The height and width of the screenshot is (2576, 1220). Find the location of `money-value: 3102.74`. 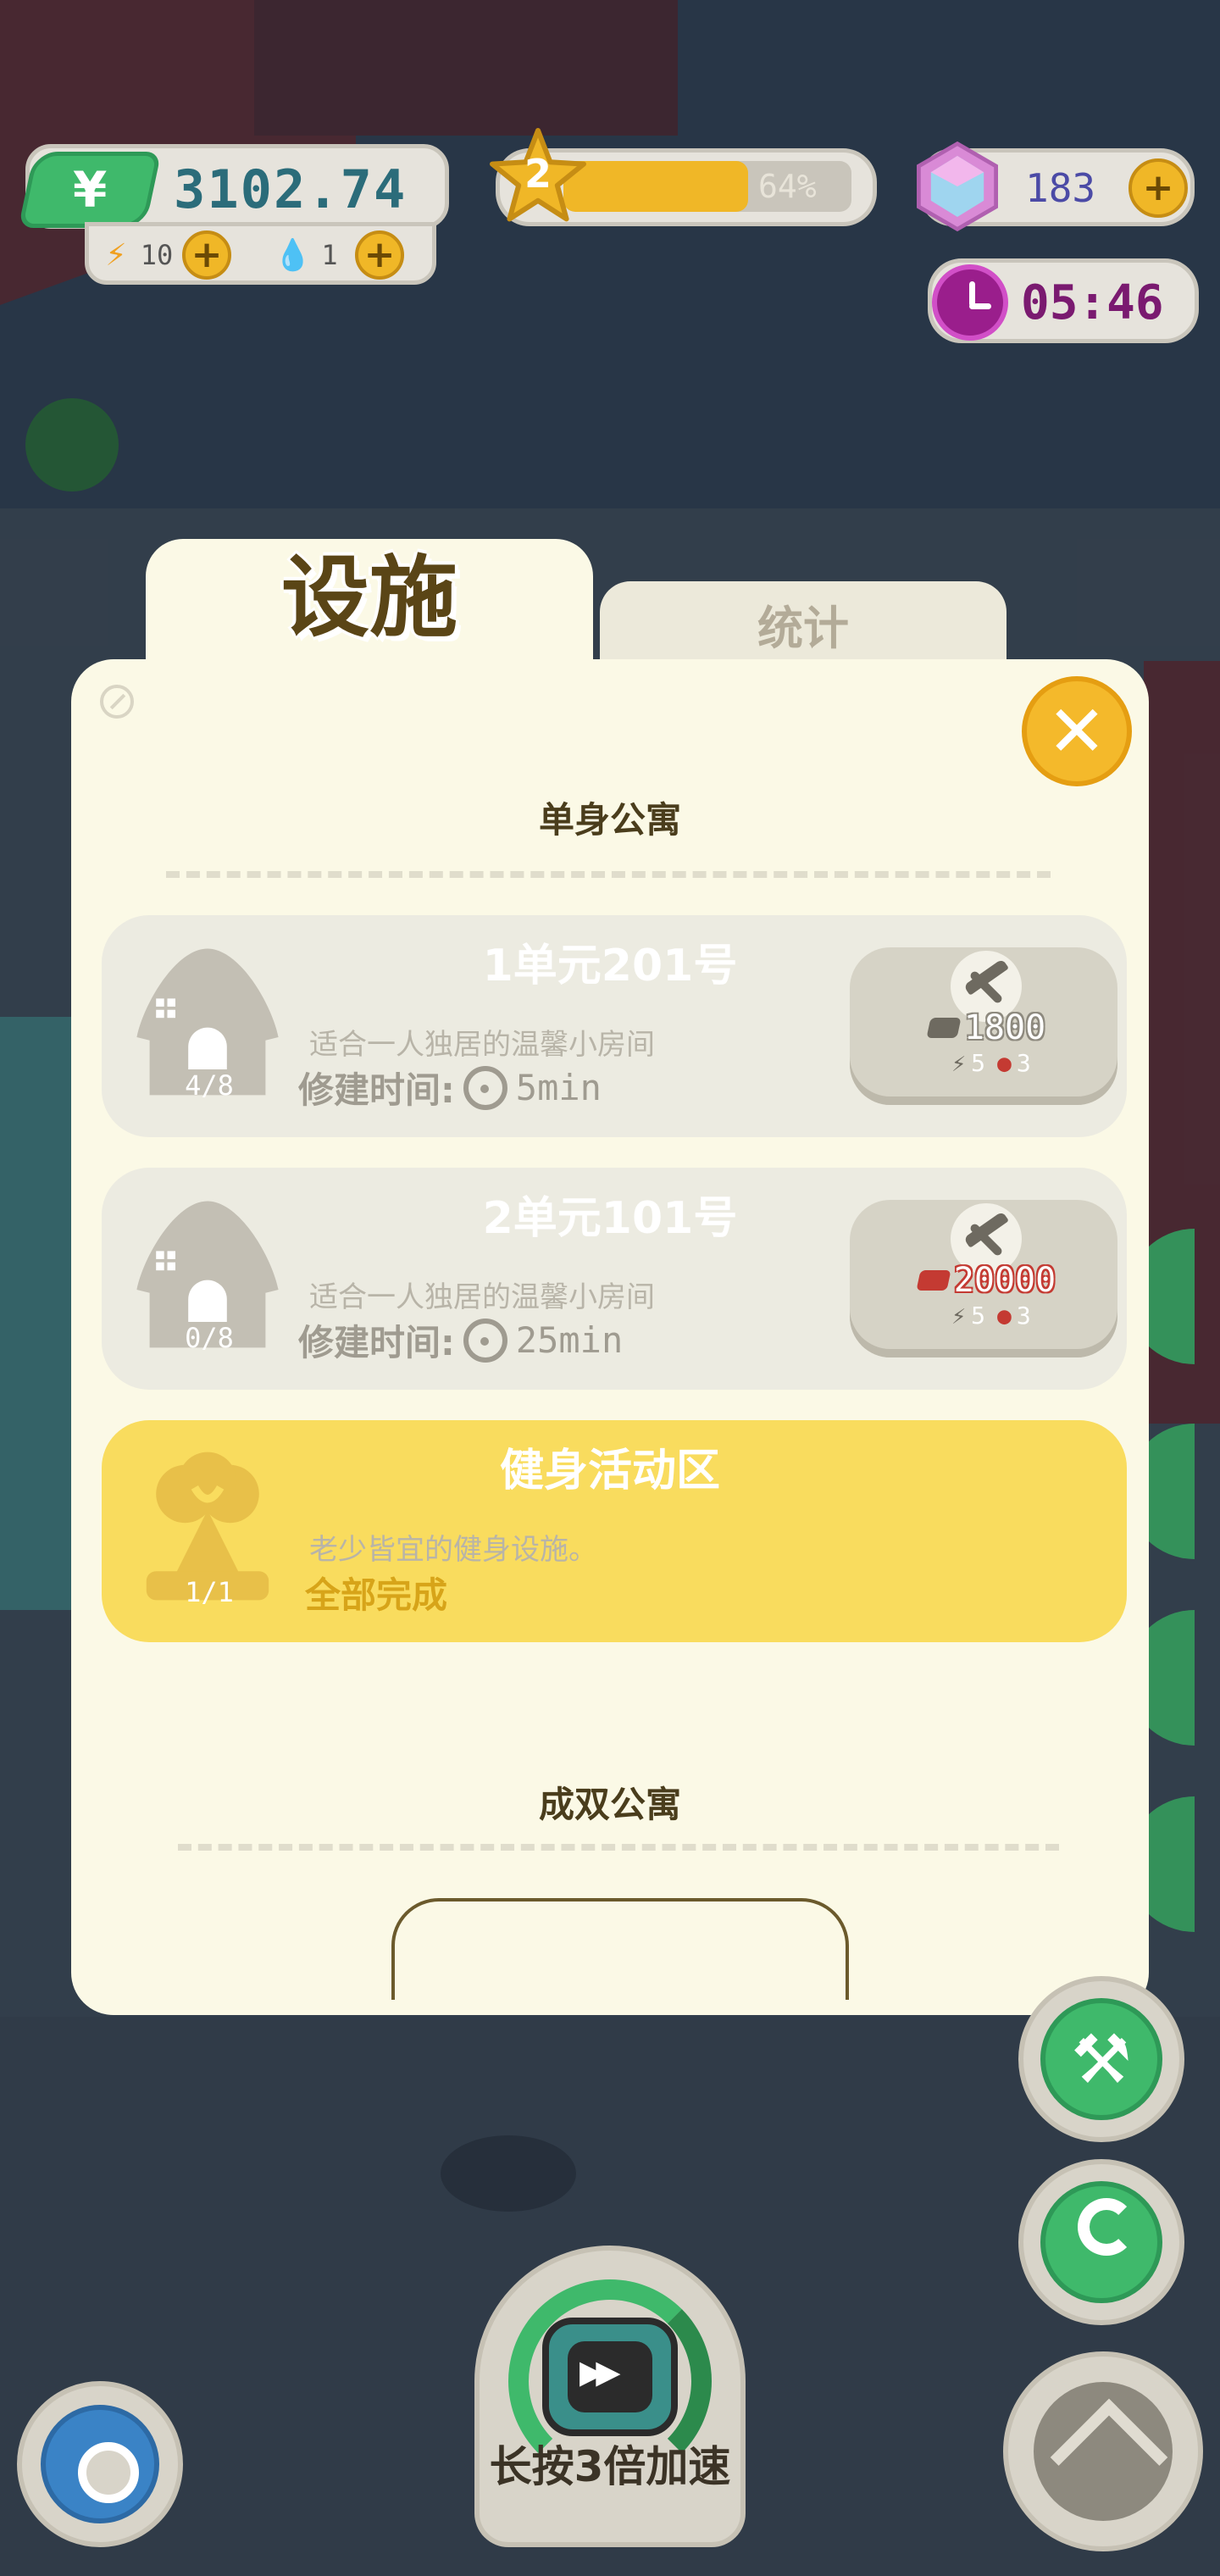

money-value: 3102.74 is located at coordinates (291, 189).